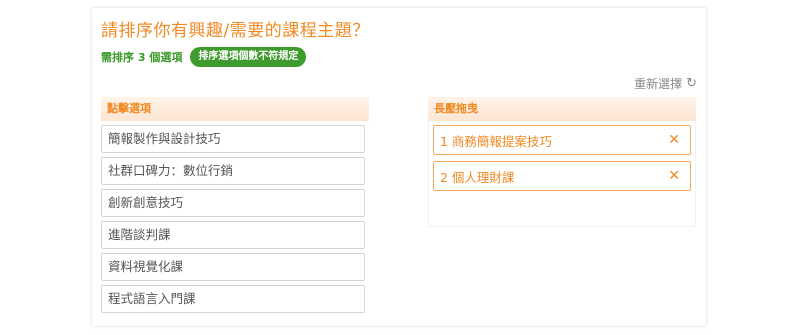  What do you see at coordinates (233, 139) in the screenshot?
I see `option-item: 簡報製作與設計技巧` at bounding box center [233, 139].